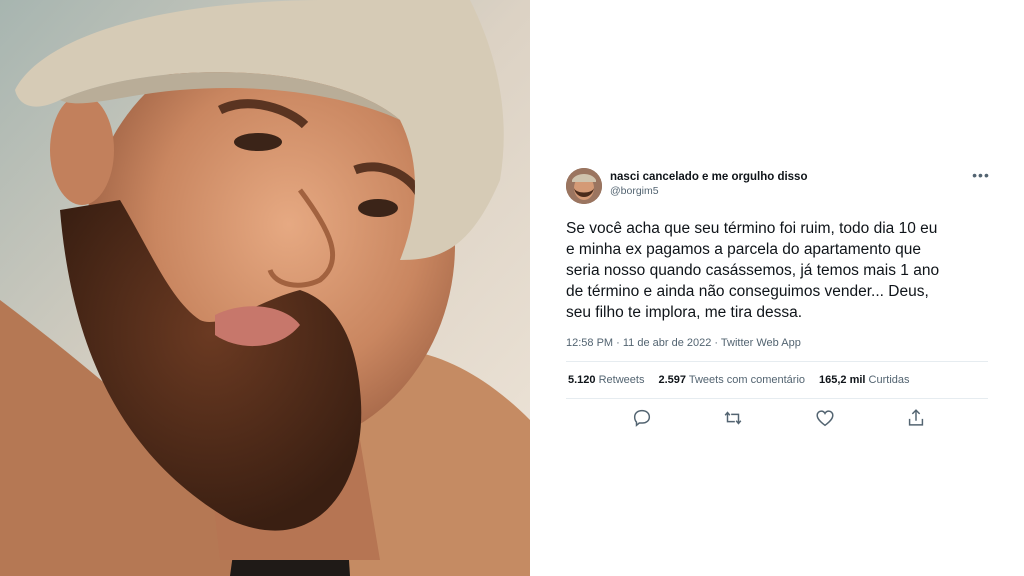  Describe the element at coordinates (774, 414) in the screenshot. I see `tweet-actions` at that location.